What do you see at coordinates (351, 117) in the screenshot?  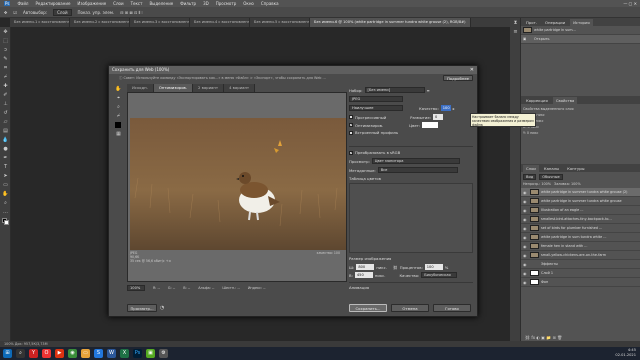 I see `progressive-checkbox` at bounding box center [351, 117].